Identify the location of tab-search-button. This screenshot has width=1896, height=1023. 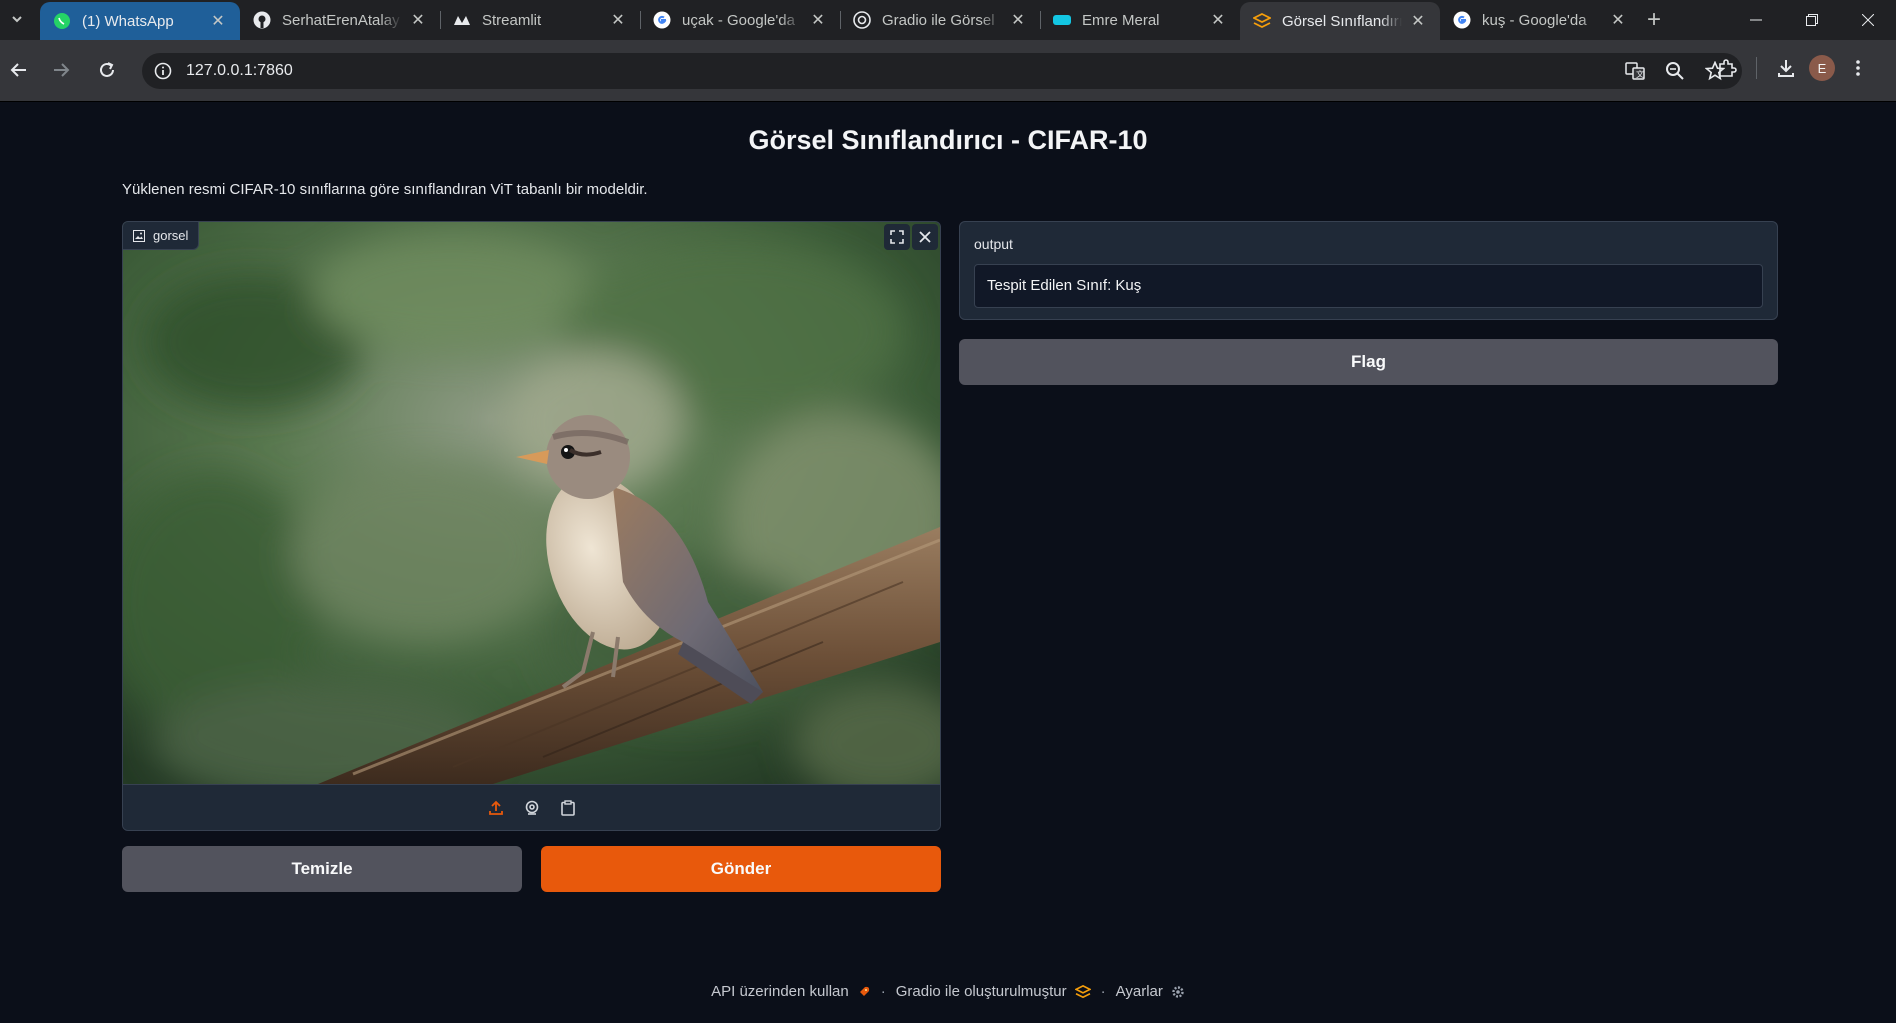
(17, 19).